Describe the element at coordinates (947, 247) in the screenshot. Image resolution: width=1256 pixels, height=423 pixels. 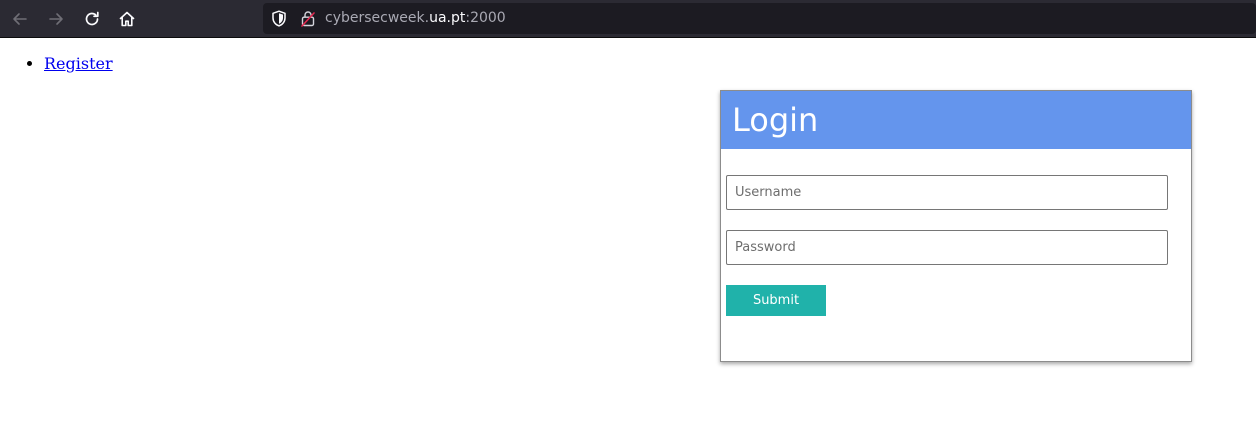
I see `password-input` at that location.